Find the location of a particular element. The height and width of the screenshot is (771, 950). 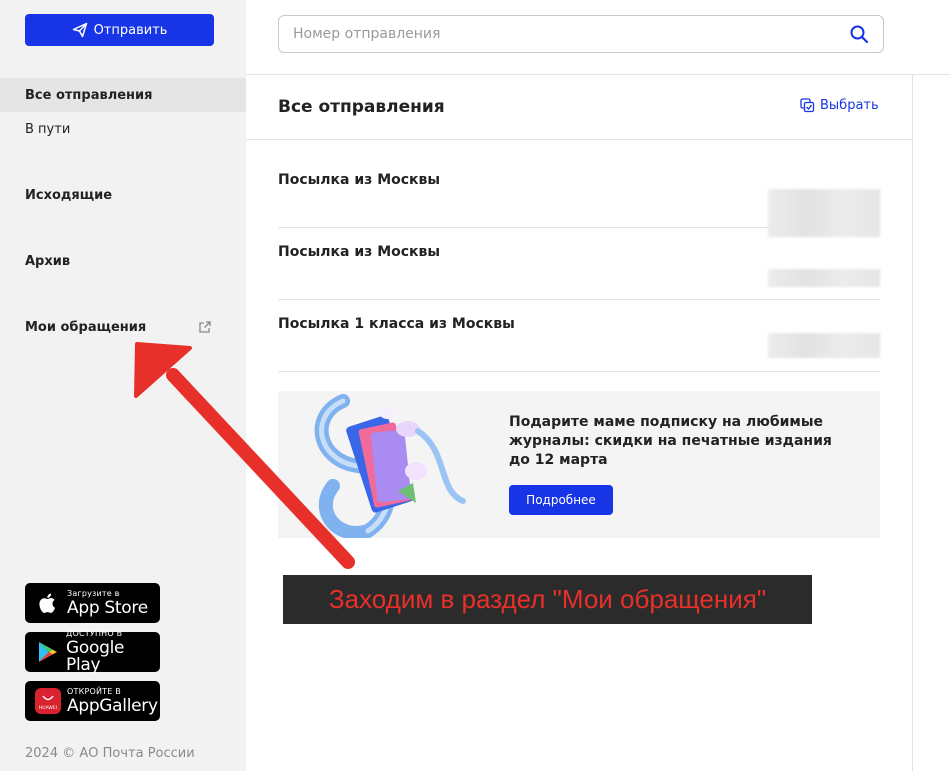

sidebar-item-archive: Архив is located at coordinates (123, 261).